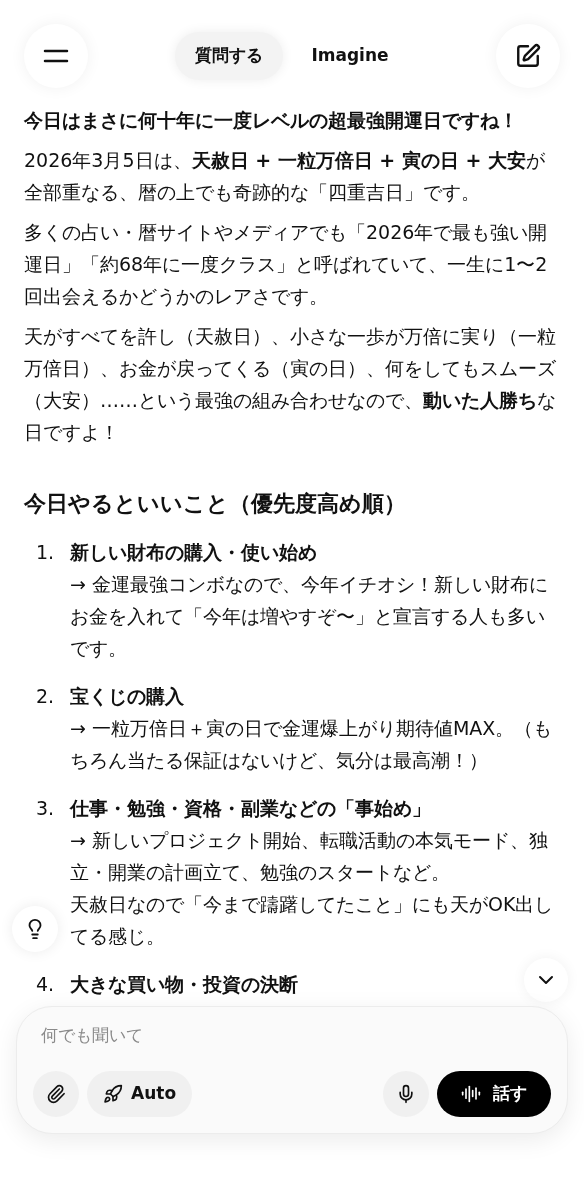  Describe the element at coordinates (251, 808) in the screenshot. I see `list-item-title: 仕事・勉強・資格・副業などの「事始め」` at that location.